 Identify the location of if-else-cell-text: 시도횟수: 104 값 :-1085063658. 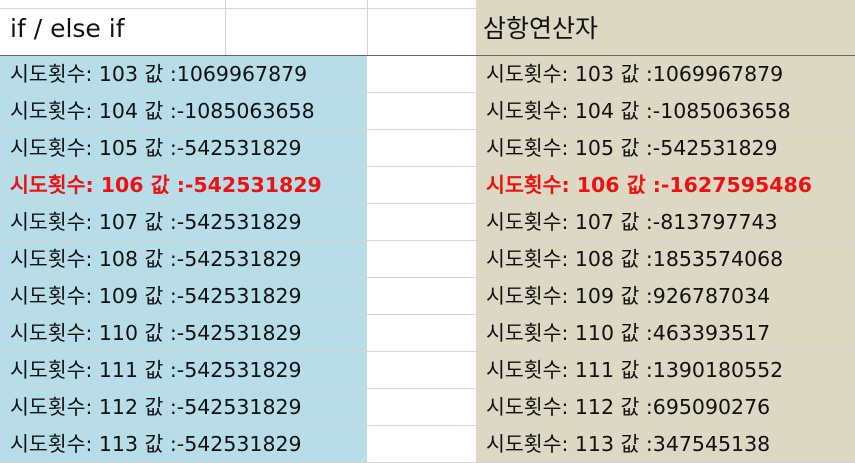
(162, 111).